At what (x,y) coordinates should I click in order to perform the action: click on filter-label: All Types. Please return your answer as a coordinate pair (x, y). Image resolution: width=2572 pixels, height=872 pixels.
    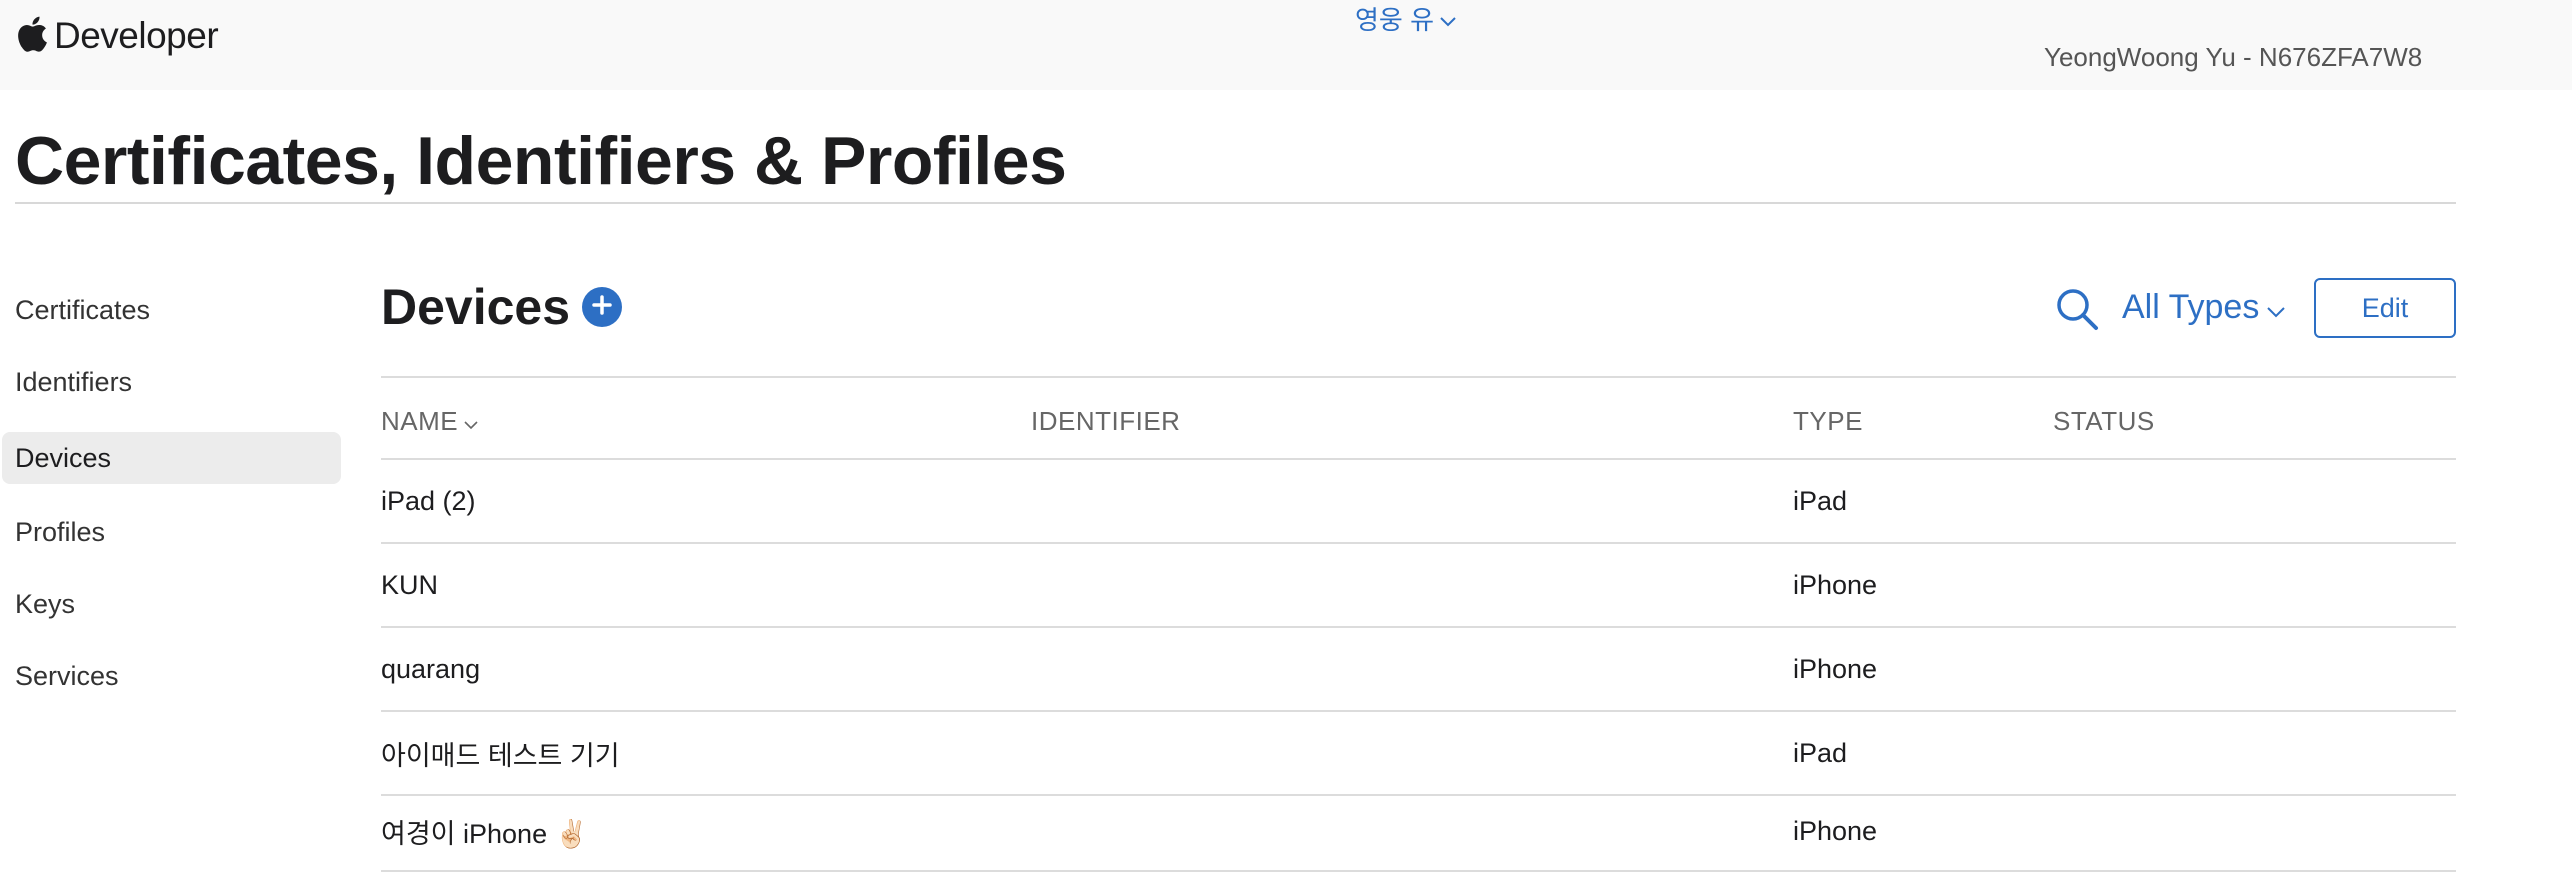
    Looking at the image, I should click on (2191, 307).